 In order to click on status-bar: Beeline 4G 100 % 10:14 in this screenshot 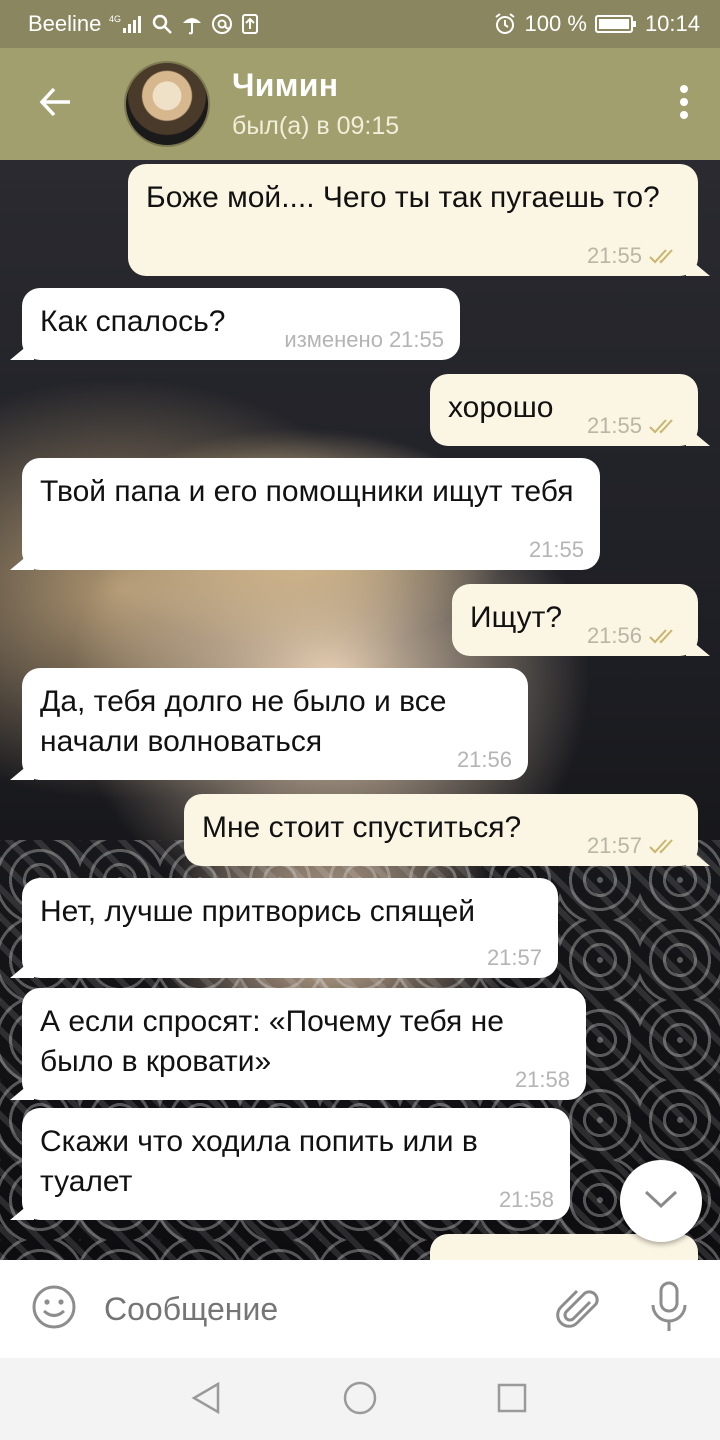, I will do `click(360, 24)`.